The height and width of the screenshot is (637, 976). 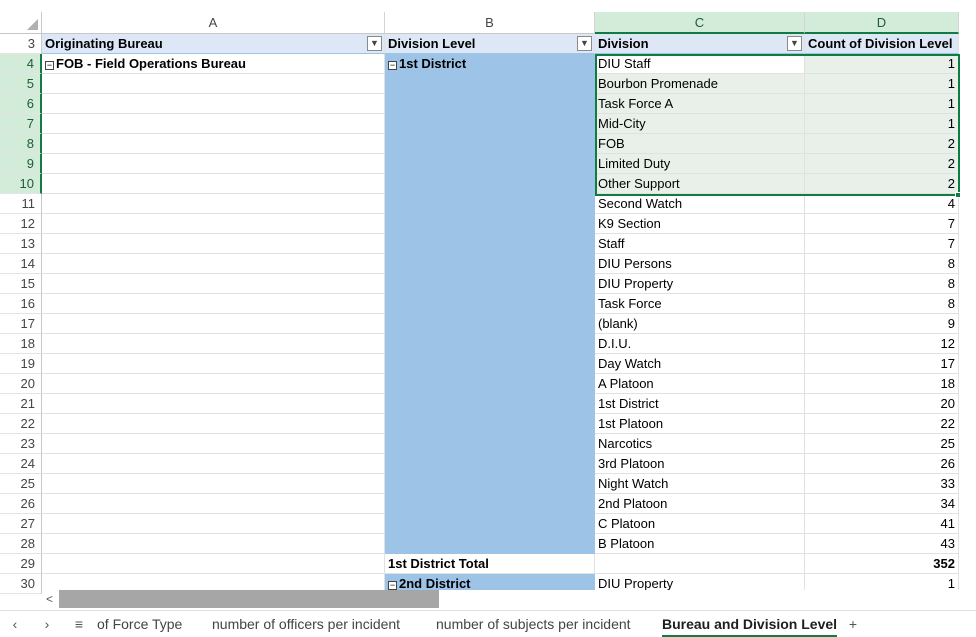 What do you see at coordinates (21, 404) in the screenshot?
I see `row-number: 21` at bounding box center [21, 404].